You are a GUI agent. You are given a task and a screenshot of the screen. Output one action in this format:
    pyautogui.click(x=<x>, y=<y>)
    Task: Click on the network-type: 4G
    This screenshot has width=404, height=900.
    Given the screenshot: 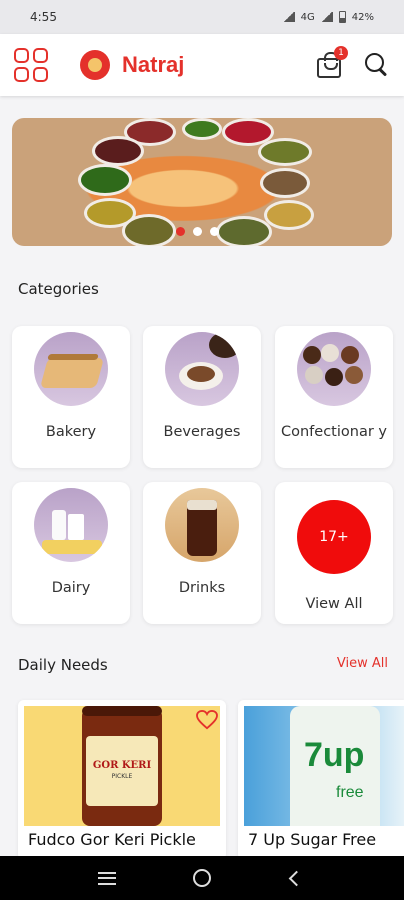 What is the action you would take?
    pyautogui.click(x=307, y=17)
    